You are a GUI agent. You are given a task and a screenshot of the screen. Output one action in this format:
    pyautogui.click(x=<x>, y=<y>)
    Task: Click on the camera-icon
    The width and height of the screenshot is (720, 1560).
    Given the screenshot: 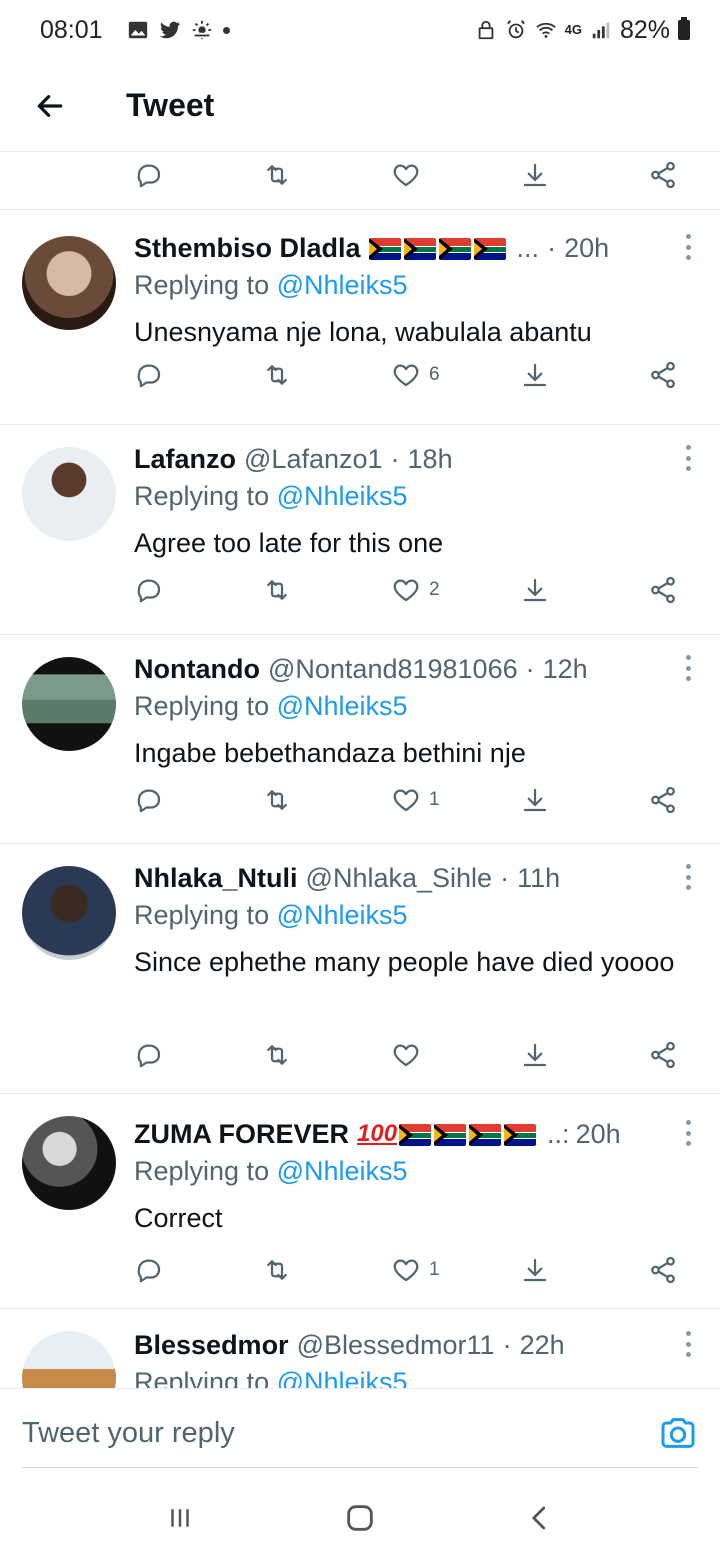 What is the action you would take?
    pyautogui.click(x=678, y=1433)
    